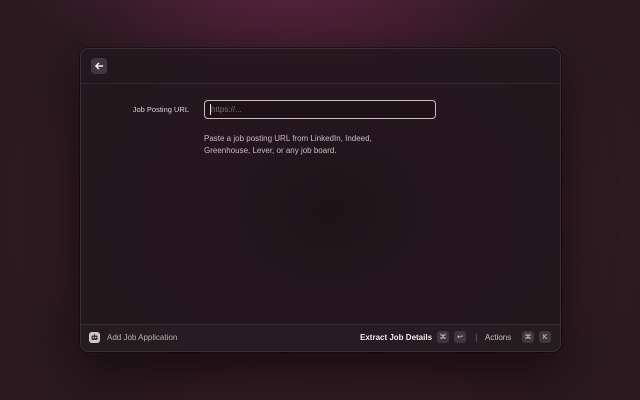 This screenshot has height=400, width=640. What do you see at coordinates (528, 337) in the screenshot?
I see `actions-cmd-key: ⌘` at bounding box center [528, 337].